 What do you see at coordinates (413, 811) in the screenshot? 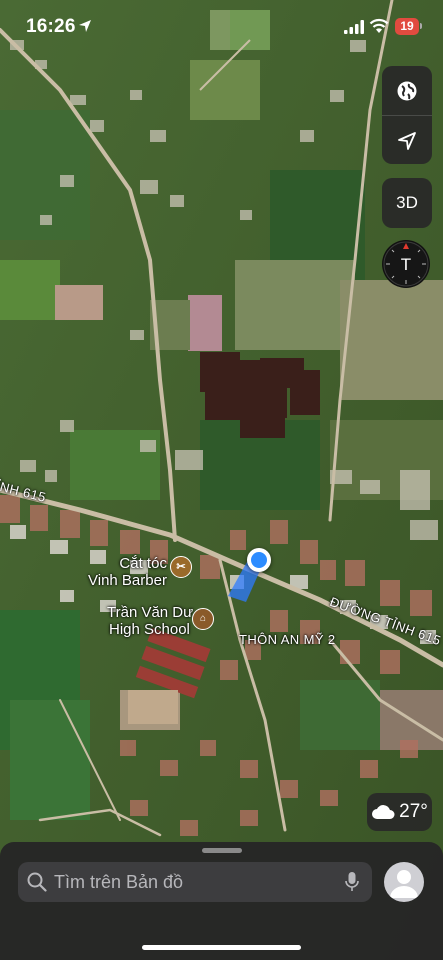
I see `temperature: 27°` at bounding box center [413, 811].